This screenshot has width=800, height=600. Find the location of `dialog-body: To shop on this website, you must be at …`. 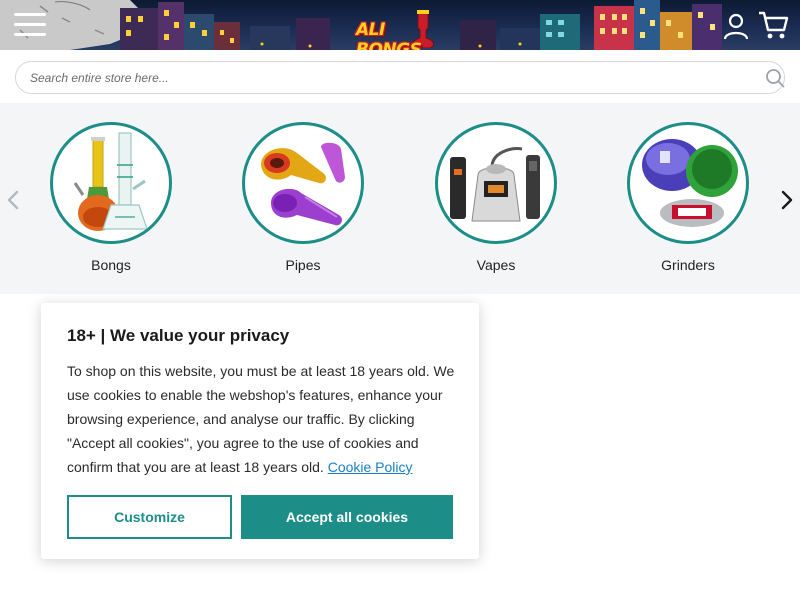

dialog-body: To shop on this website, you must be at … is located at coordinates (263, 419).